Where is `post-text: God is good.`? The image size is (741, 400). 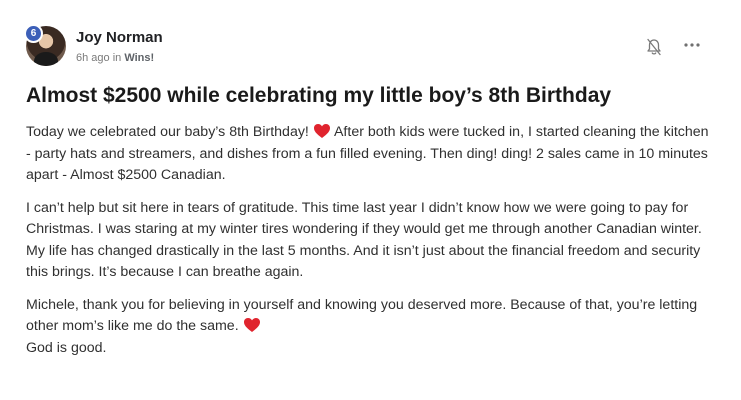 post-text: God is good. is located at coordinates (66, 347).